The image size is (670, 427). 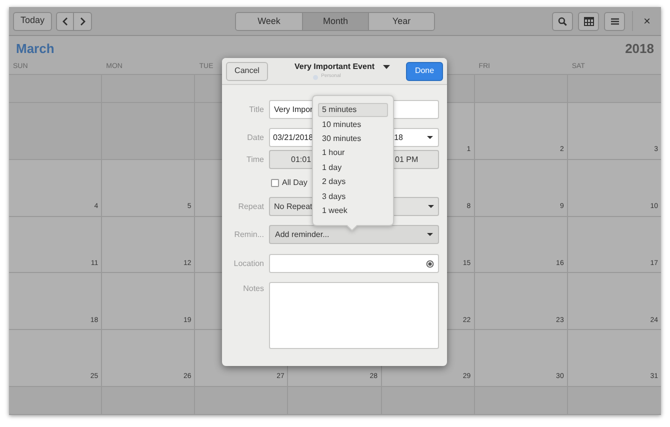 I want to click on event-title: Very Important Event, so click(x=334, y=67).